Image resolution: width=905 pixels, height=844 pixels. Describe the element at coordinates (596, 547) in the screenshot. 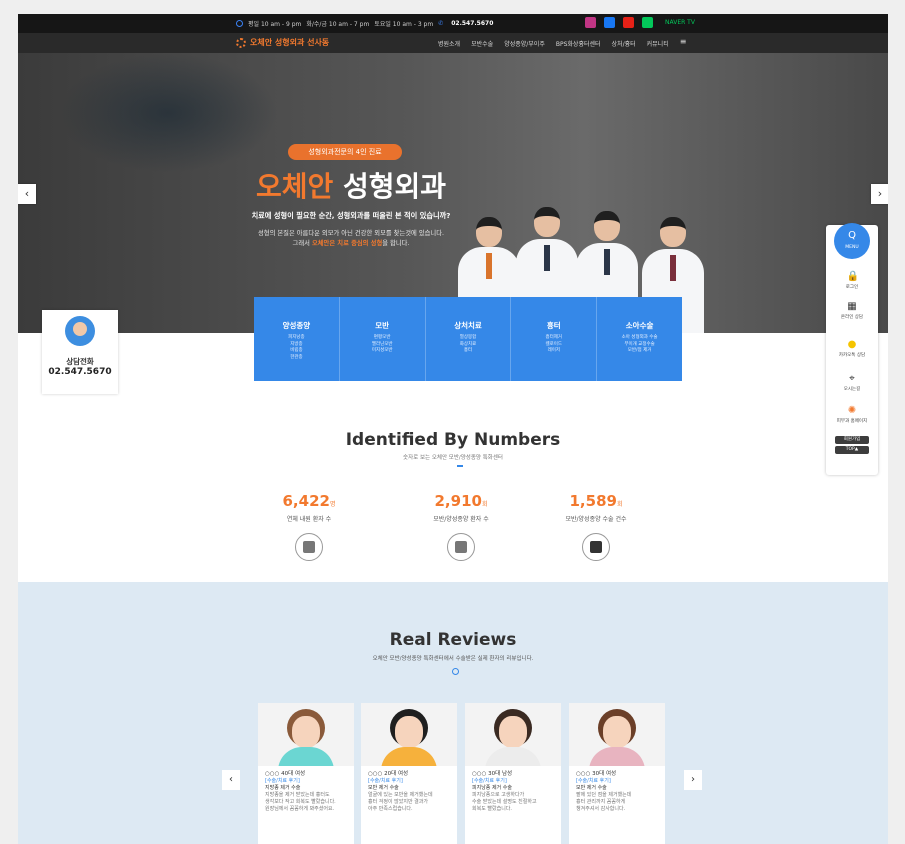

I see `cell-icon` at that location.